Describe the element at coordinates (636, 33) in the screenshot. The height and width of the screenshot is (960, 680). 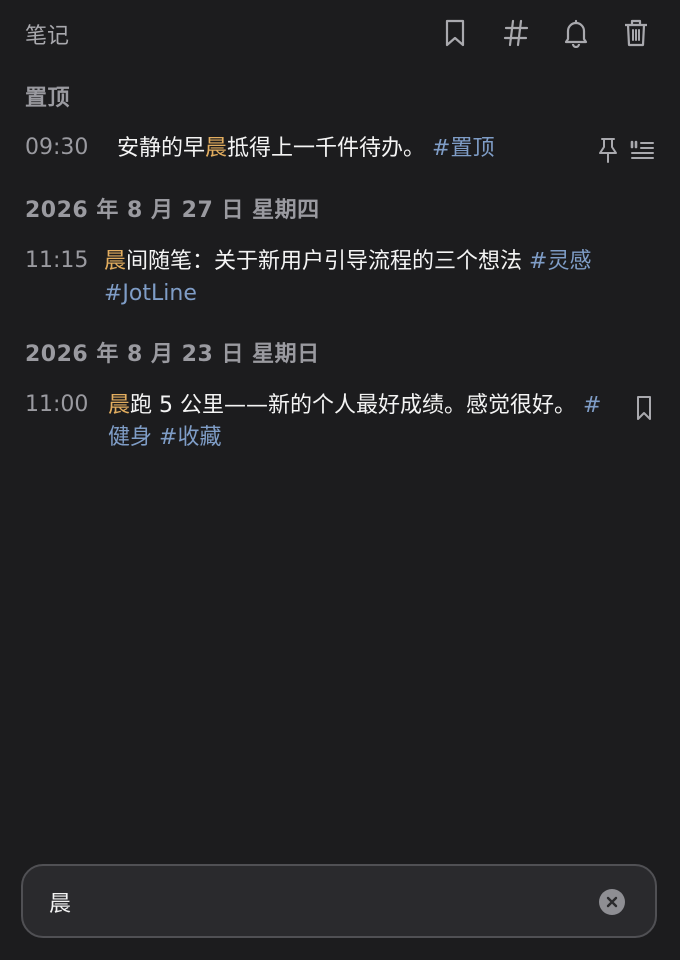
I see `trash-icon` at that location.